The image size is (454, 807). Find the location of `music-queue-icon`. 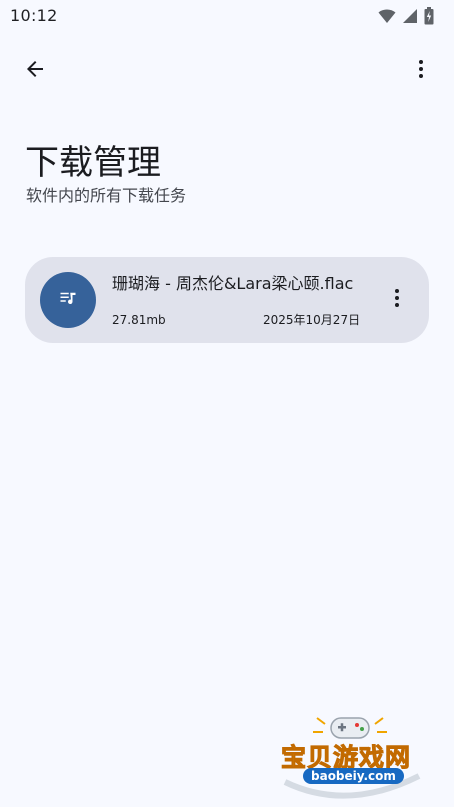

music-queue-icon is located at coordinates (68, 300).